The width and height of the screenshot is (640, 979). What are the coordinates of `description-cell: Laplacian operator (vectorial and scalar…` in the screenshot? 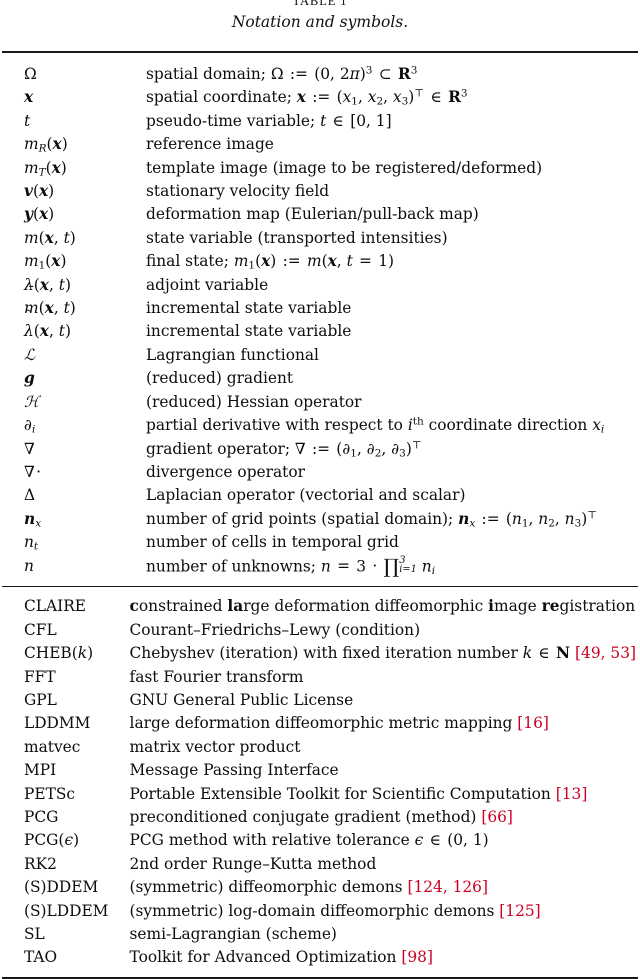 It's located at (306, 495).